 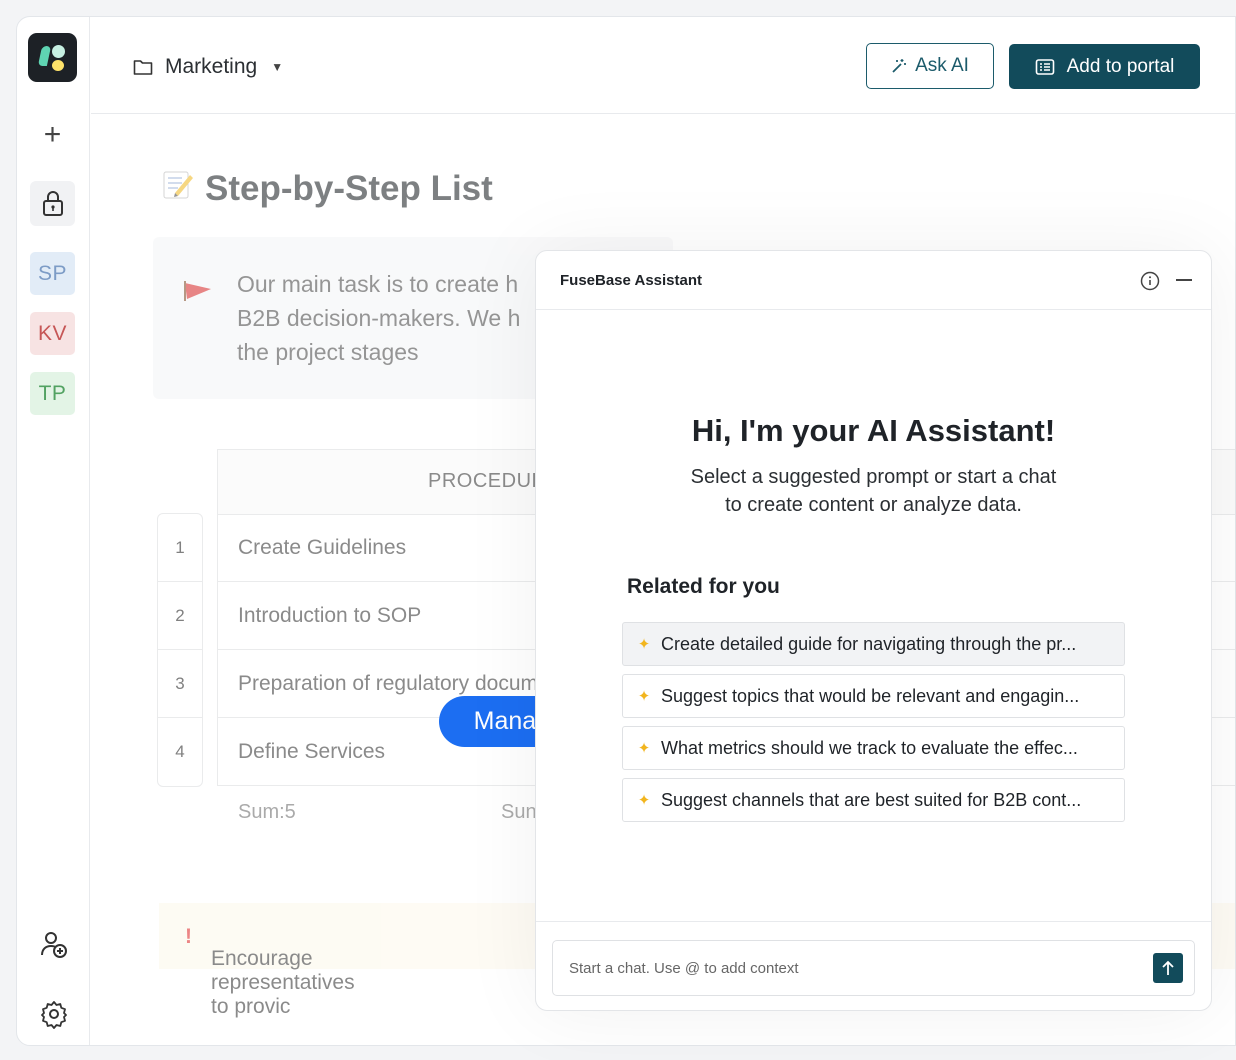 What do you see at coordinates (684, 968) in the screenshot?
I see `chat-placeholder: Start a chat. Use @ to add context` at bounding box center [684, 968].